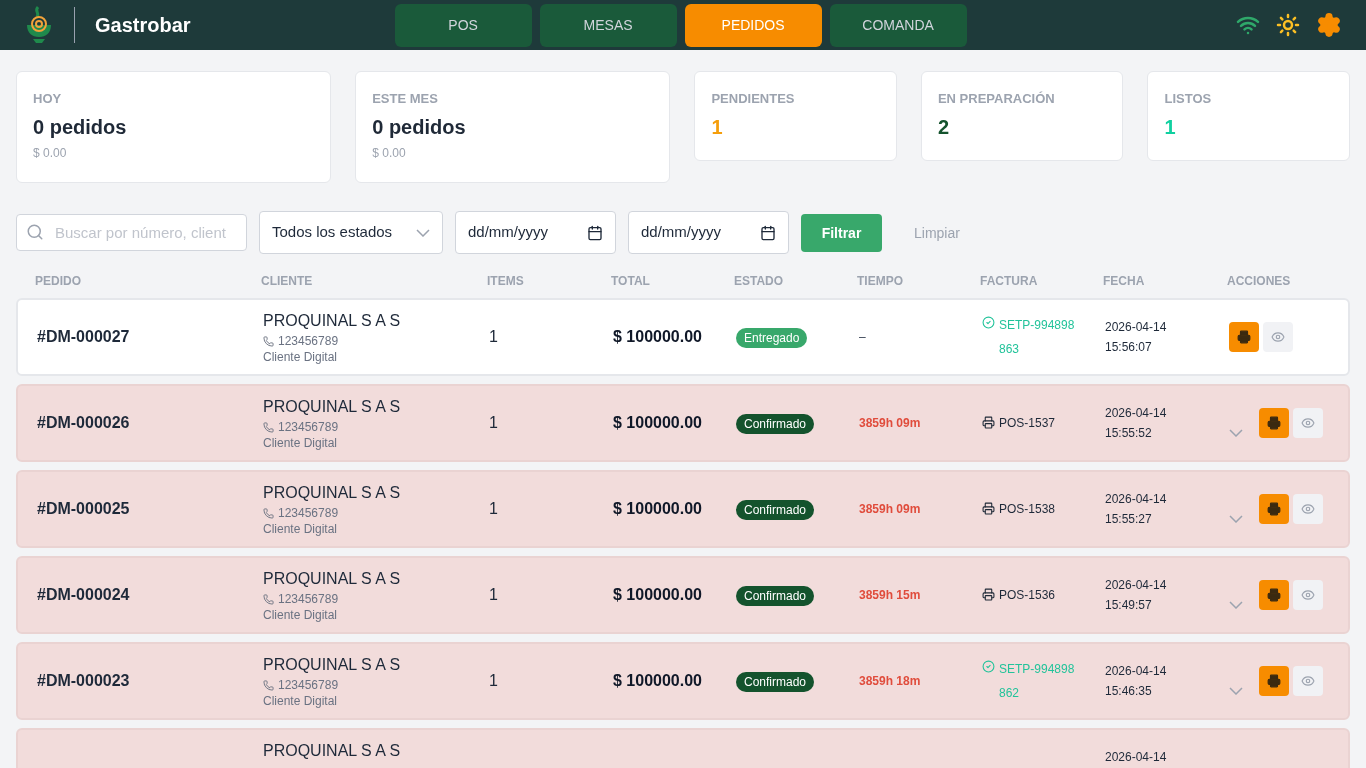 The height and width of the screenshot is (768, 1366). Describe the element at coordinates (759, 281) in the screenshot. I see `column-header: ESTADO` at that location.